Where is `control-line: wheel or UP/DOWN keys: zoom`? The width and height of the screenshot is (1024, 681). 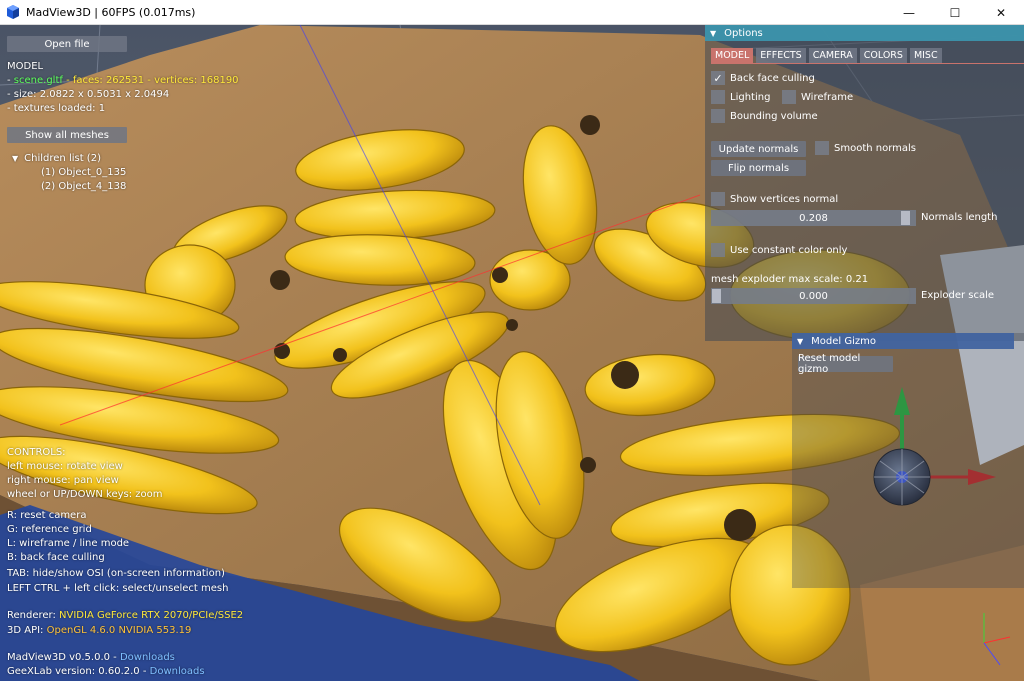 control-line: wheel or UP/DOWN keys: zoom is located at coordinates (85, 494).